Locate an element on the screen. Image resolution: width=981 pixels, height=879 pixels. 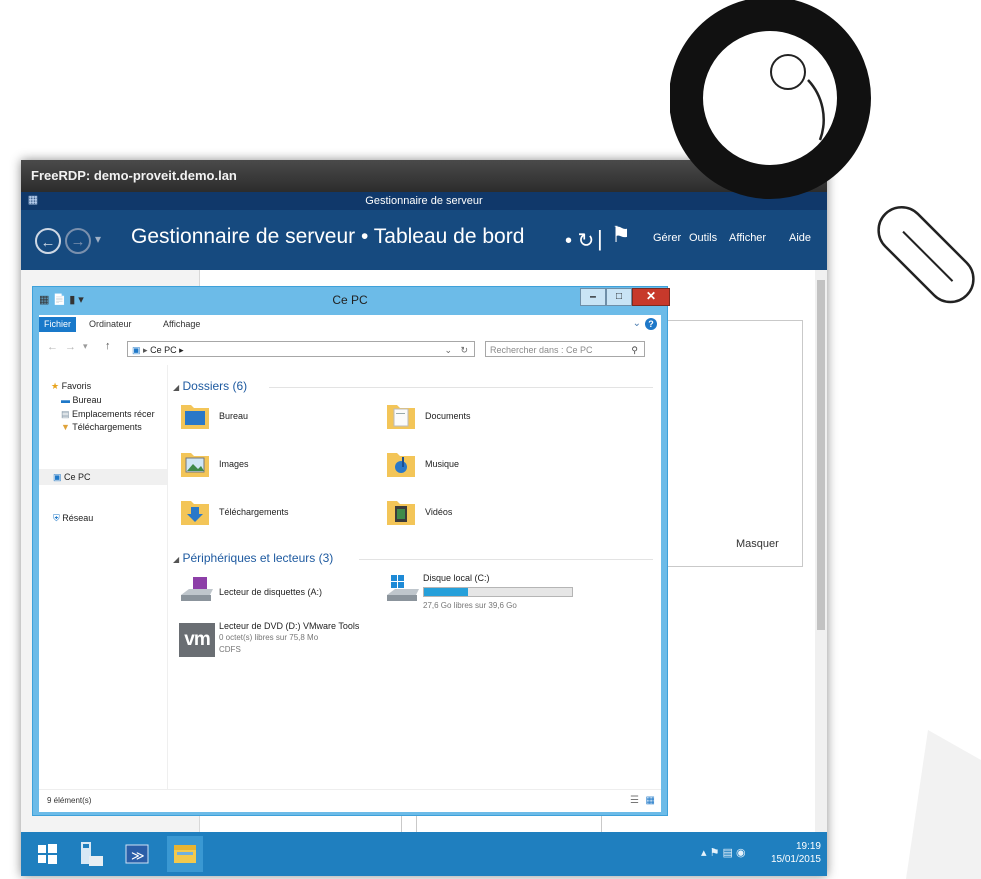
folder-item-images is located at coordinates (195, 466).